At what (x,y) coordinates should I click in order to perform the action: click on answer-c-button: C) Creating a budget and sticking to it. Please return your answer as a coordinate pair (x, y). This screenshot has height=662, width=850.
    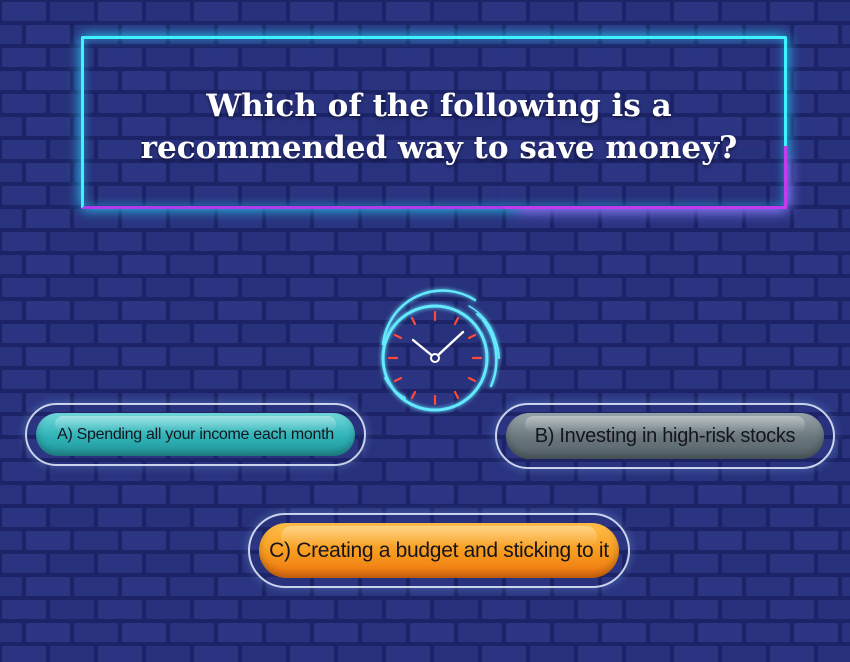
    Looking at the image, I should click on (439, 550).